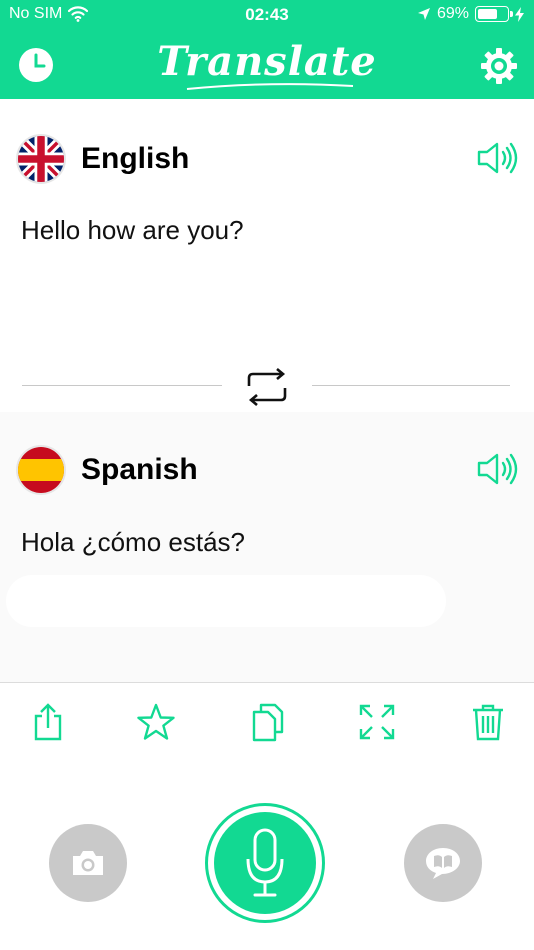  Describe the element at coordinates (48, 722) in the screenshot. I see `share-icon` at that location.